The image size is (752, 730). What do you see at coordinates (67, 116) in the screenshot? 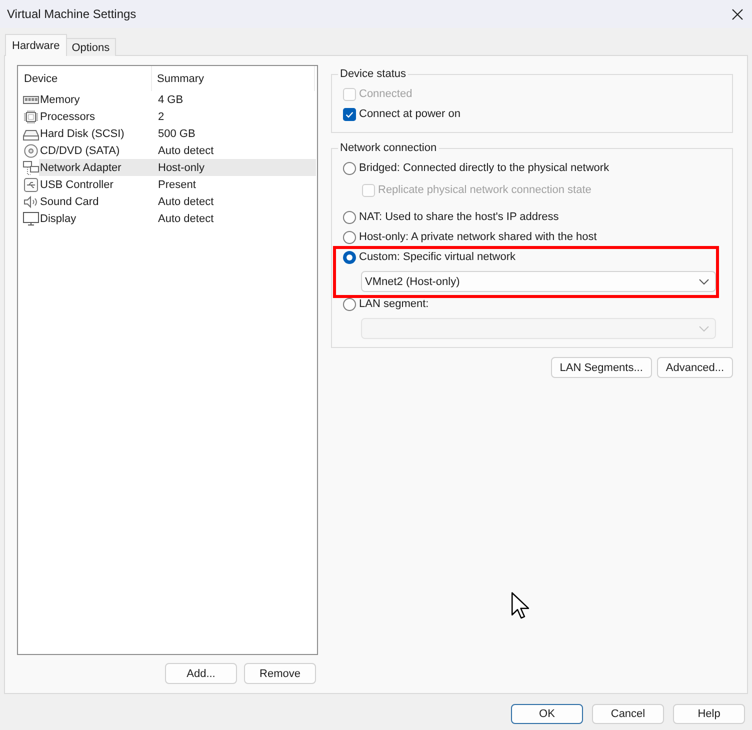
I see `device-name: Processors` at bounding box center [67, 116].